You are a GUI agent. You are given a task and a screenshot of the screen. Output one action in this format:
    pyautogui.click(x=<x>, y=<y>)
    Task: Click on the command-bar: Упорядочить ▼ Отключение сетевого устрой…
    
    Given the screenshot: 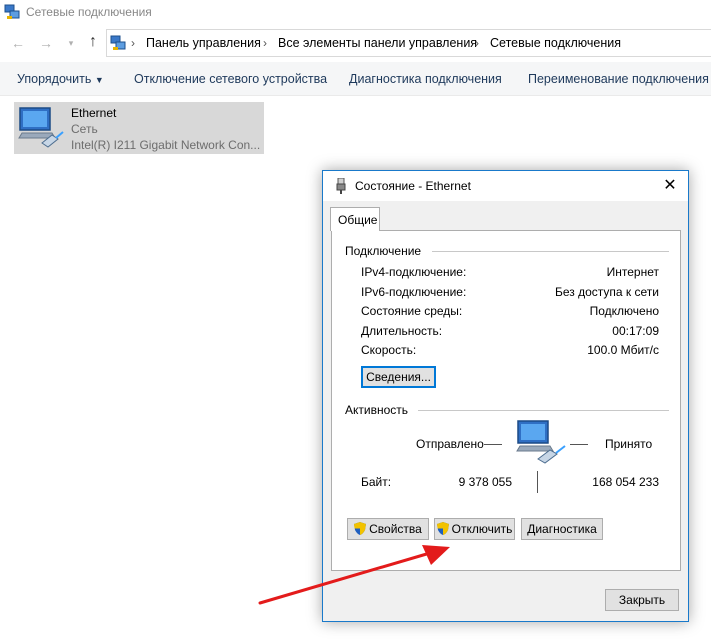 What is the action you would take?
    pyautogui.click(x=355, y=79)
    